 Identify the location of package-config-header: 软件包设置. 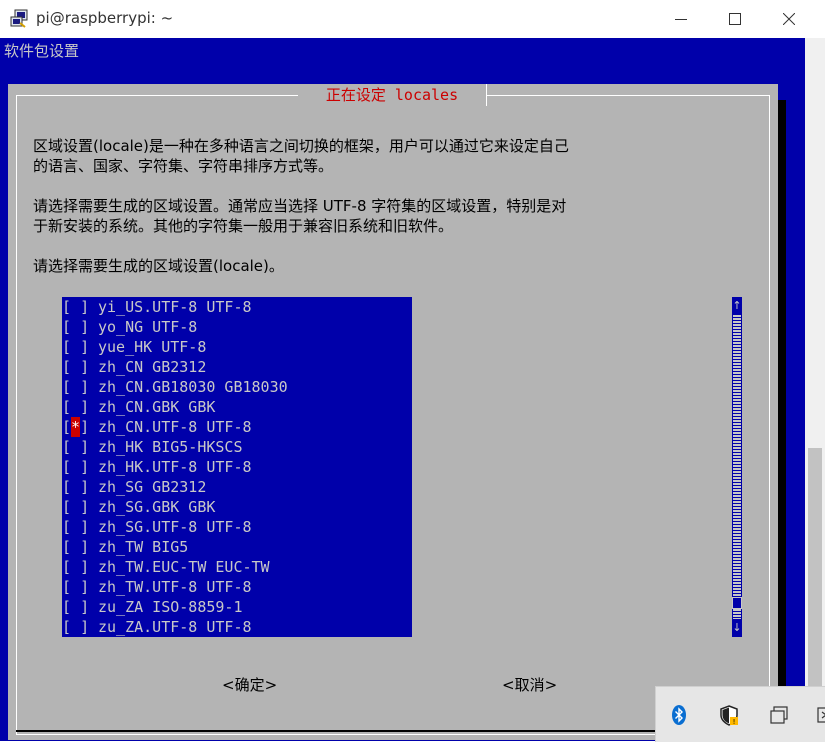
(42, 51).